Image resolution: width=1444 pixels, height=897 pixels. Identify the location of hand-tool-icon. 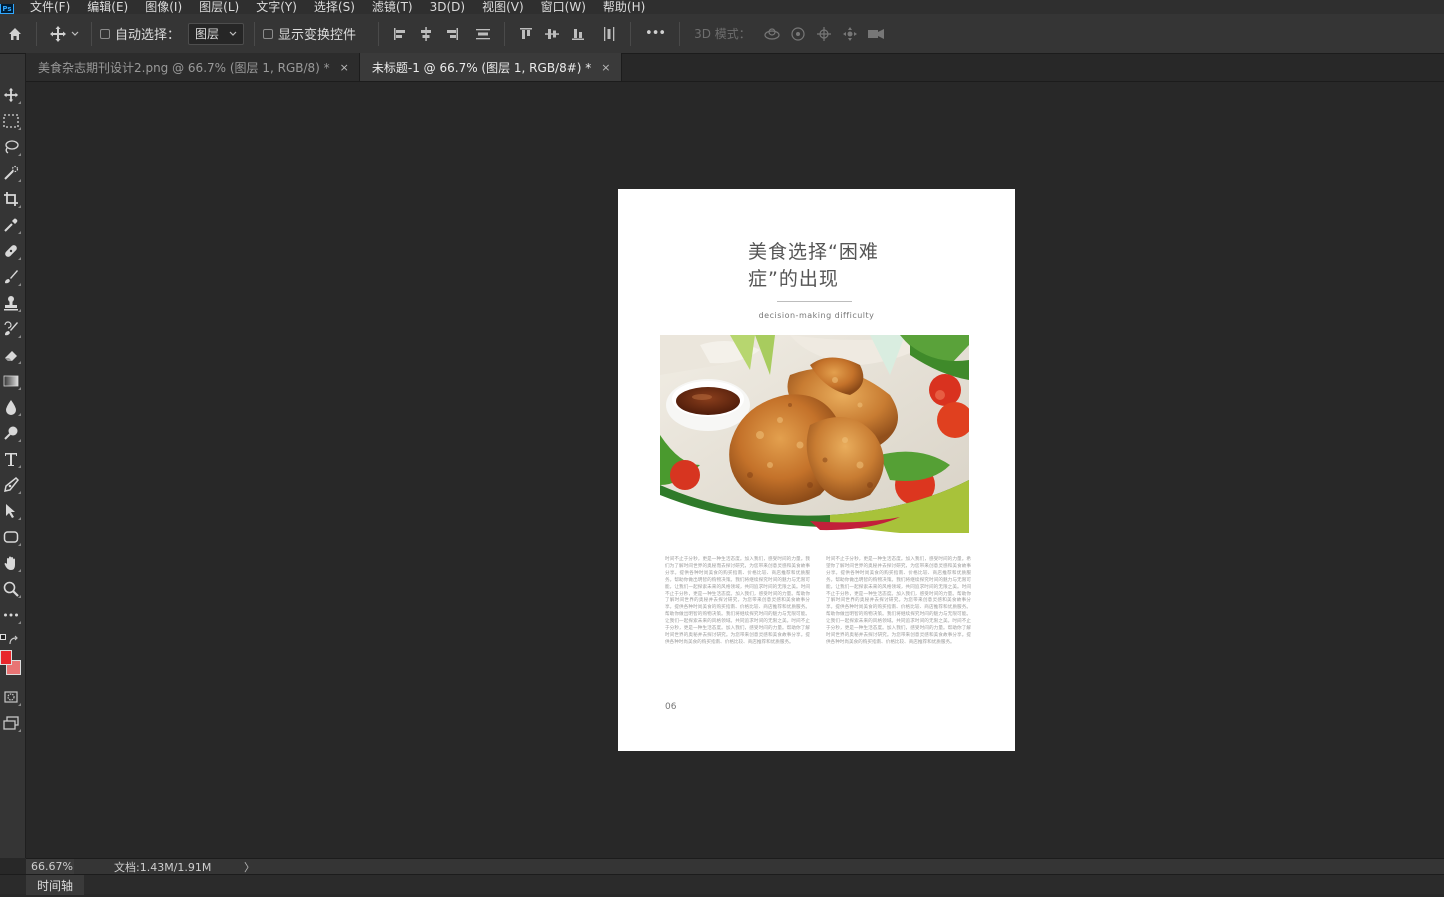
(11, 563).